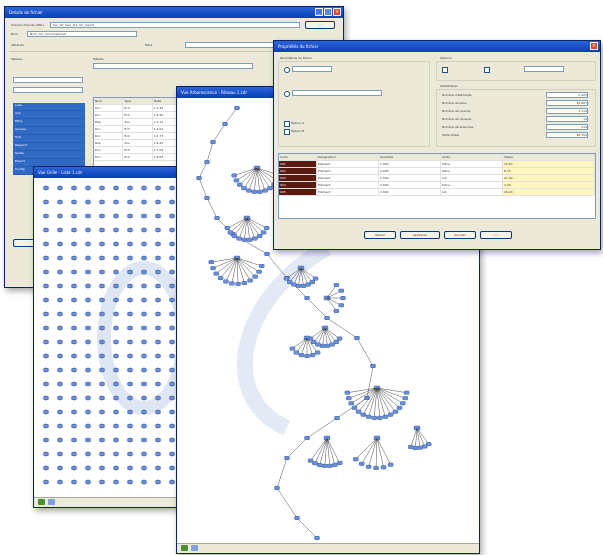 This screenshot has height=555, width=603. What do you see at coordinates (460, 235) in the screenshot?
I see `cancel-button: Annuler` at bounding box center [460, 235].